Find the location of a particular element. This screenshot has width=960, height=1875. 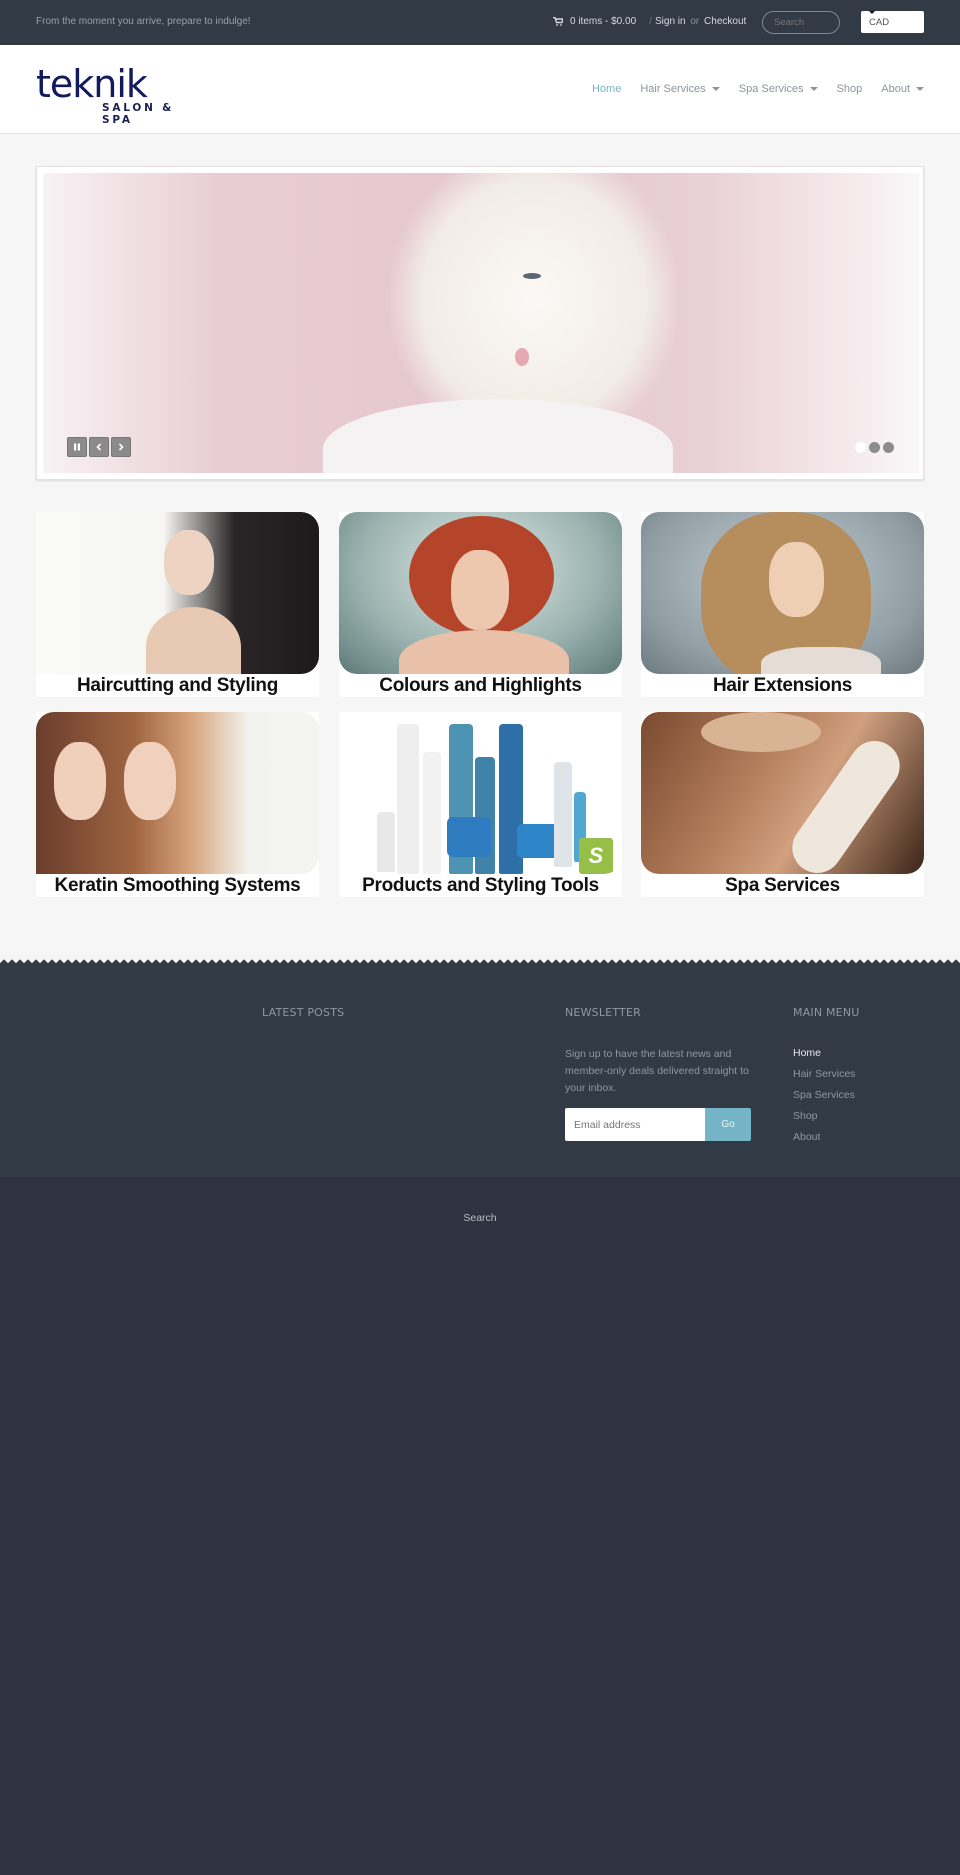

cart-link: 0 items - $0.00 / is located at coordinates (605, 21).